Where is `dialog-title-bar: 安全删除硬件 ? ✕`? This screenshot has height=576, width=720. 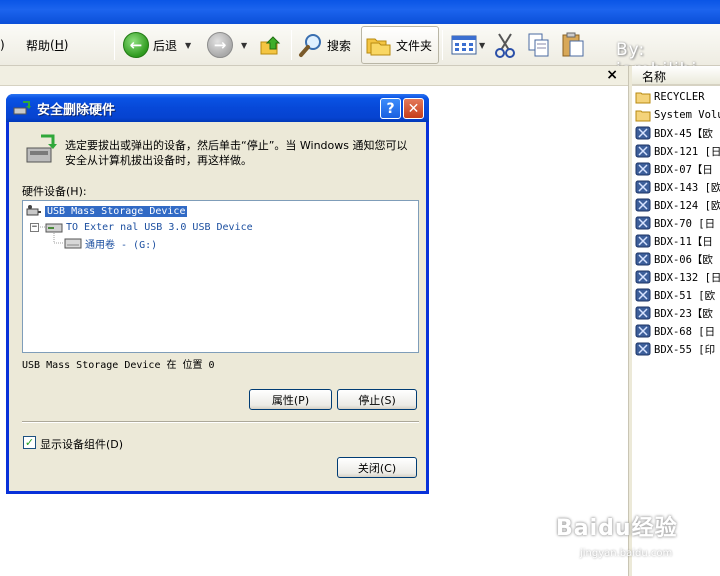 dialog-title-bar: 安全删除硬件 ? ✕ is located at coordinates (217, 108).